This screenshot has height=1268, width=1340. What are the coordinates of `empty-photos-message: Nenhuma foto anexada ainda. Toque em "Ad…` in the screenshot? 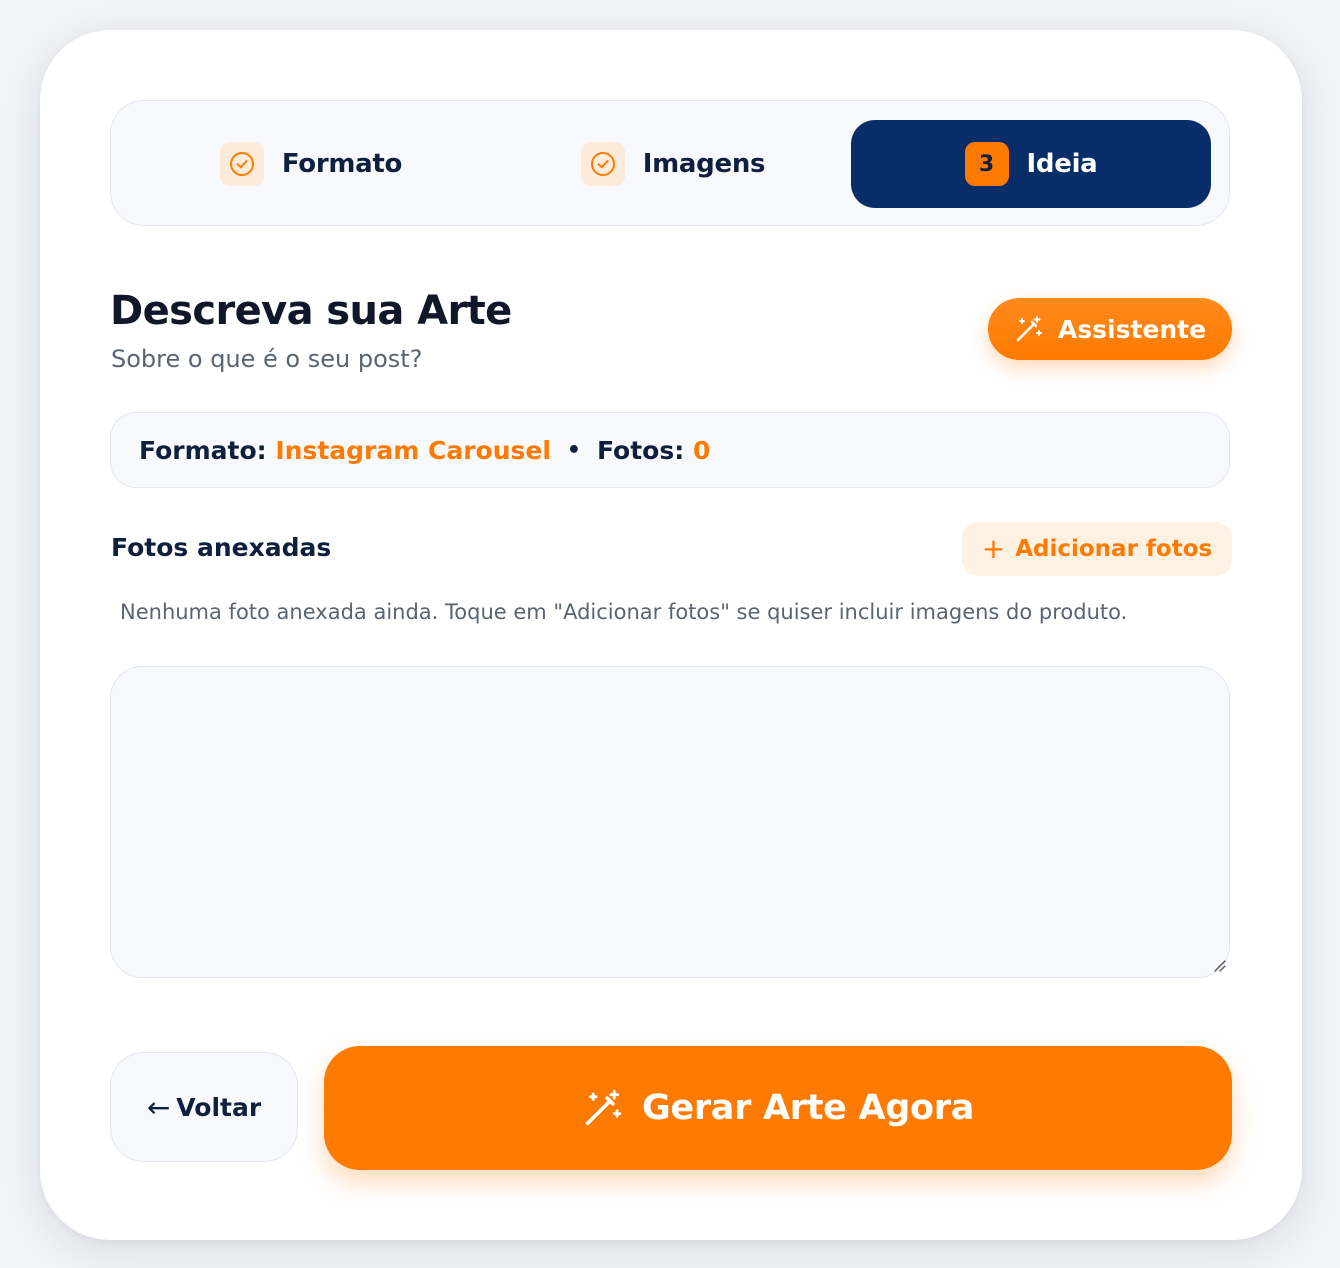 It's located at (624, 612).